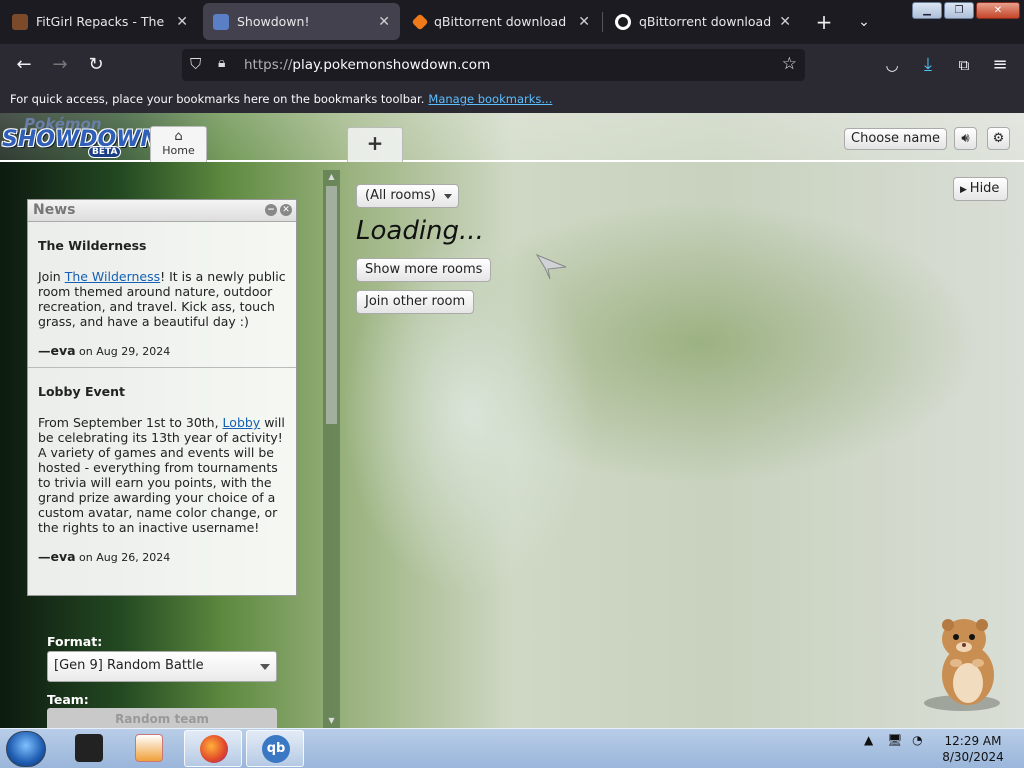  I want to click on minimize-news-icon: −, so click(271, 210).